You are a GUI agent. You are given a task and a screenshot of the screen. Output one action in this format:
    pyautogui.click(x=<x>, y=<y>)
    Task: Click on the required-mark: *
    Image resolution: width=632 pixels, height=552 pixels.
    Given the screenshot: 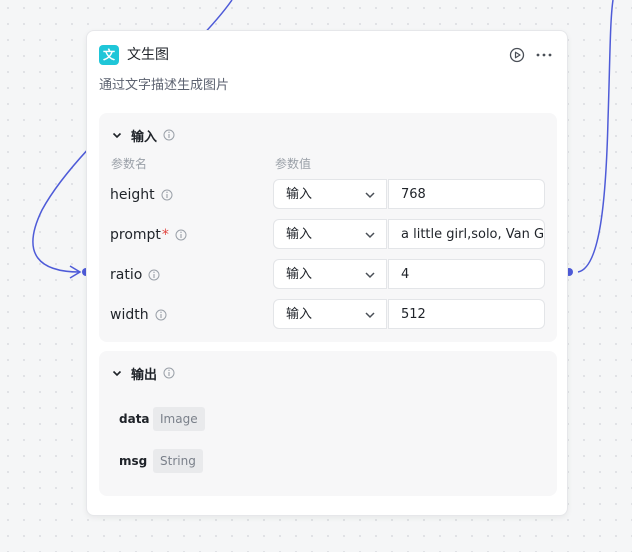 What is the action you would take?
    pyautogui.click(x=165, y=235)
    